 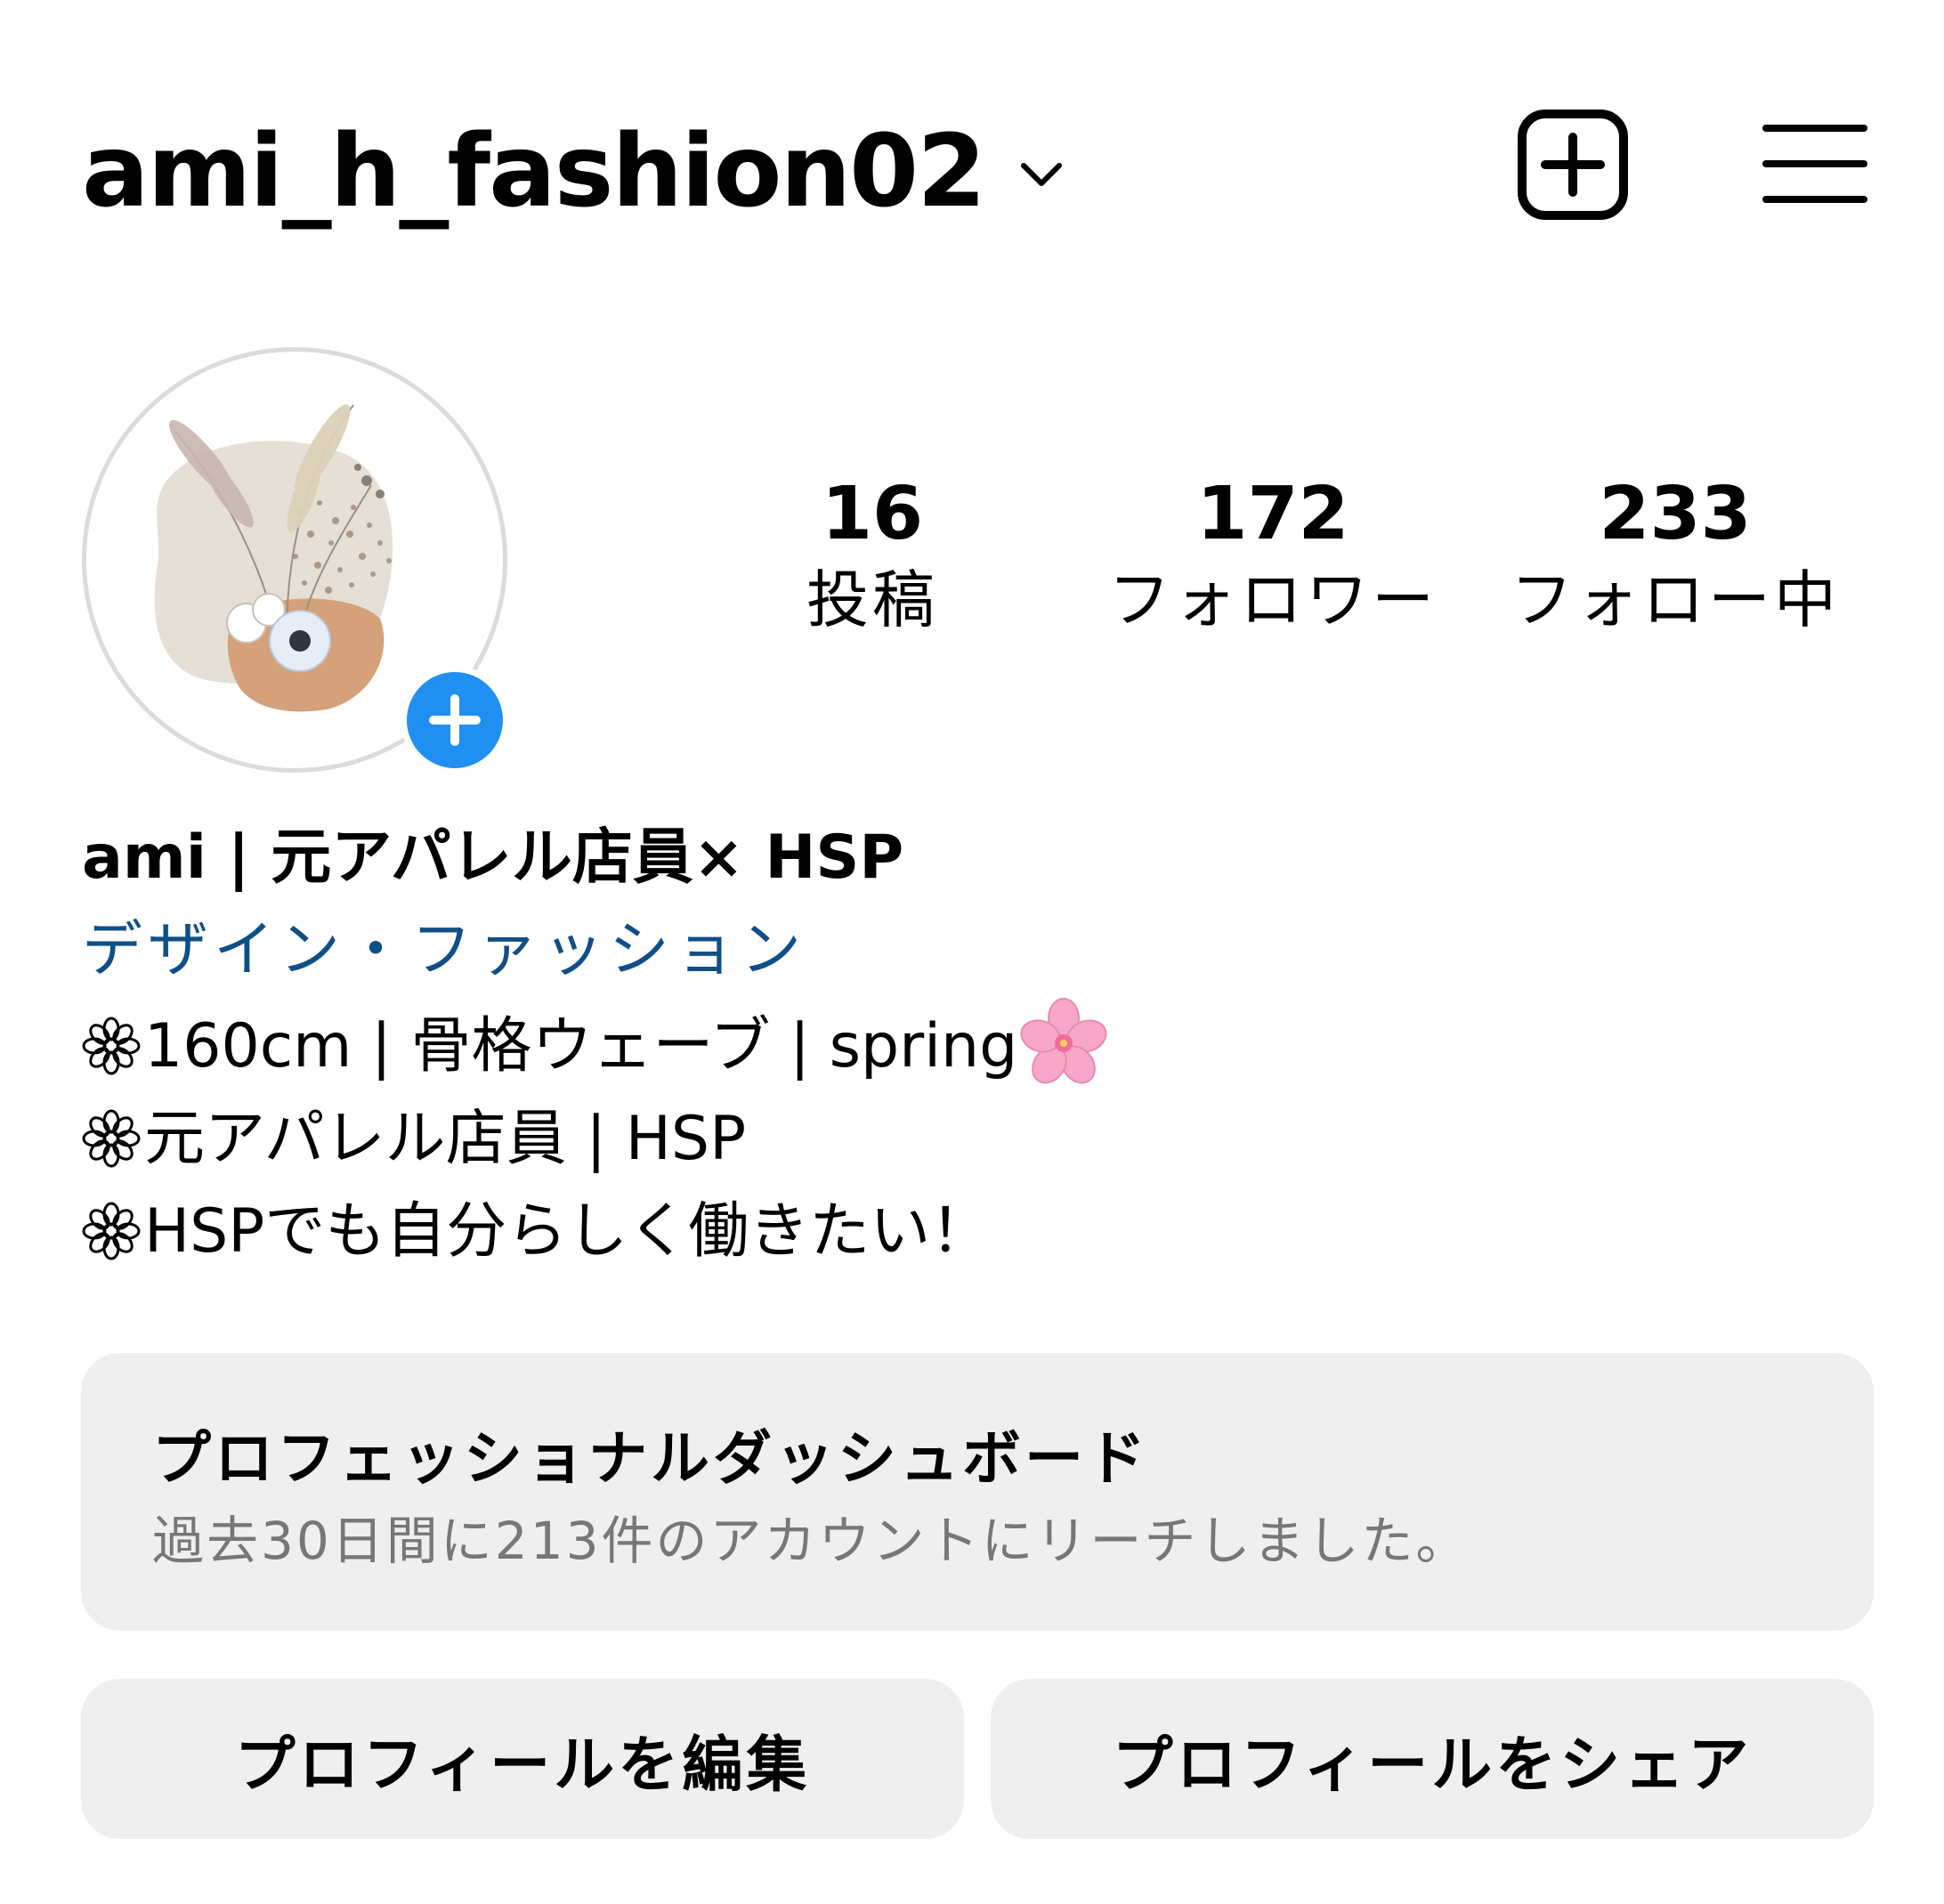 I want to click on profile-header: ami_h_fashion02, so click(x=976, y=172).